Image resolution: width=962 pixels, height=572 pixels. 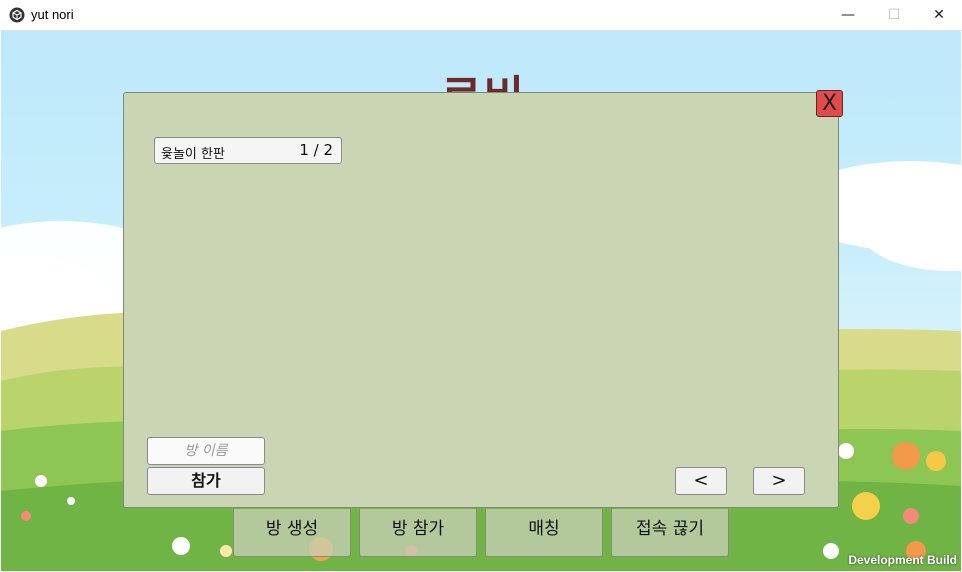 I want to click on join-button: 참가, so click(x=206, y=481).